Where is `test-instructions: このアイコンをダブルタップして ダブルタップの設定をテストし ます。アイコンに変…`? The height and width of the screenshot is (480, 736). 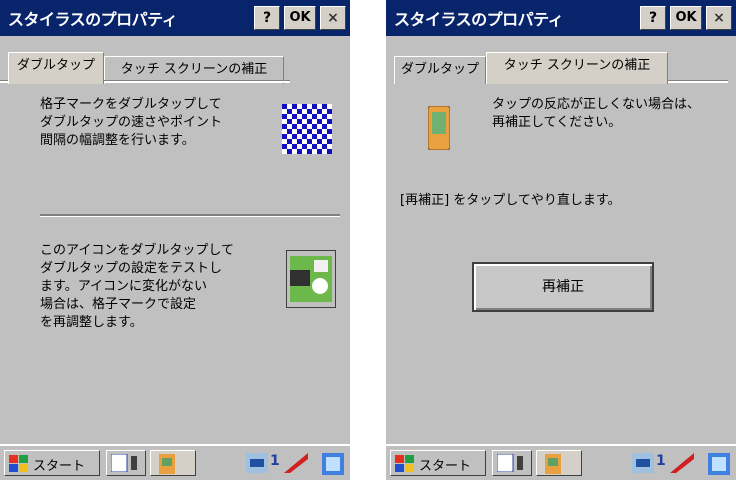 test-instructions: このアイコンをダブルタップして ダブルタップの設定をテストし ます。アイコンに変… is located at coordinates (137, 286).